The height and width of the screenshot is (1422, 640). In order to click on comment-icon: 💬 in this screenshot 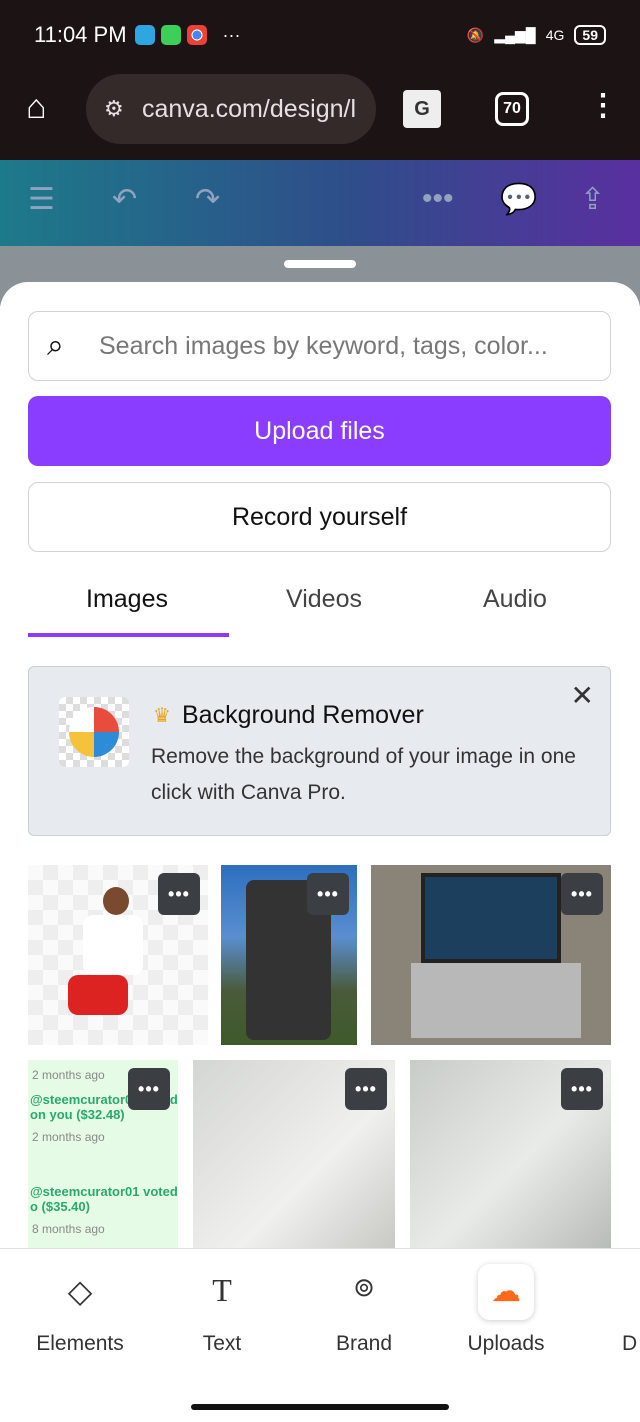, I will do `click(518, 199)`.